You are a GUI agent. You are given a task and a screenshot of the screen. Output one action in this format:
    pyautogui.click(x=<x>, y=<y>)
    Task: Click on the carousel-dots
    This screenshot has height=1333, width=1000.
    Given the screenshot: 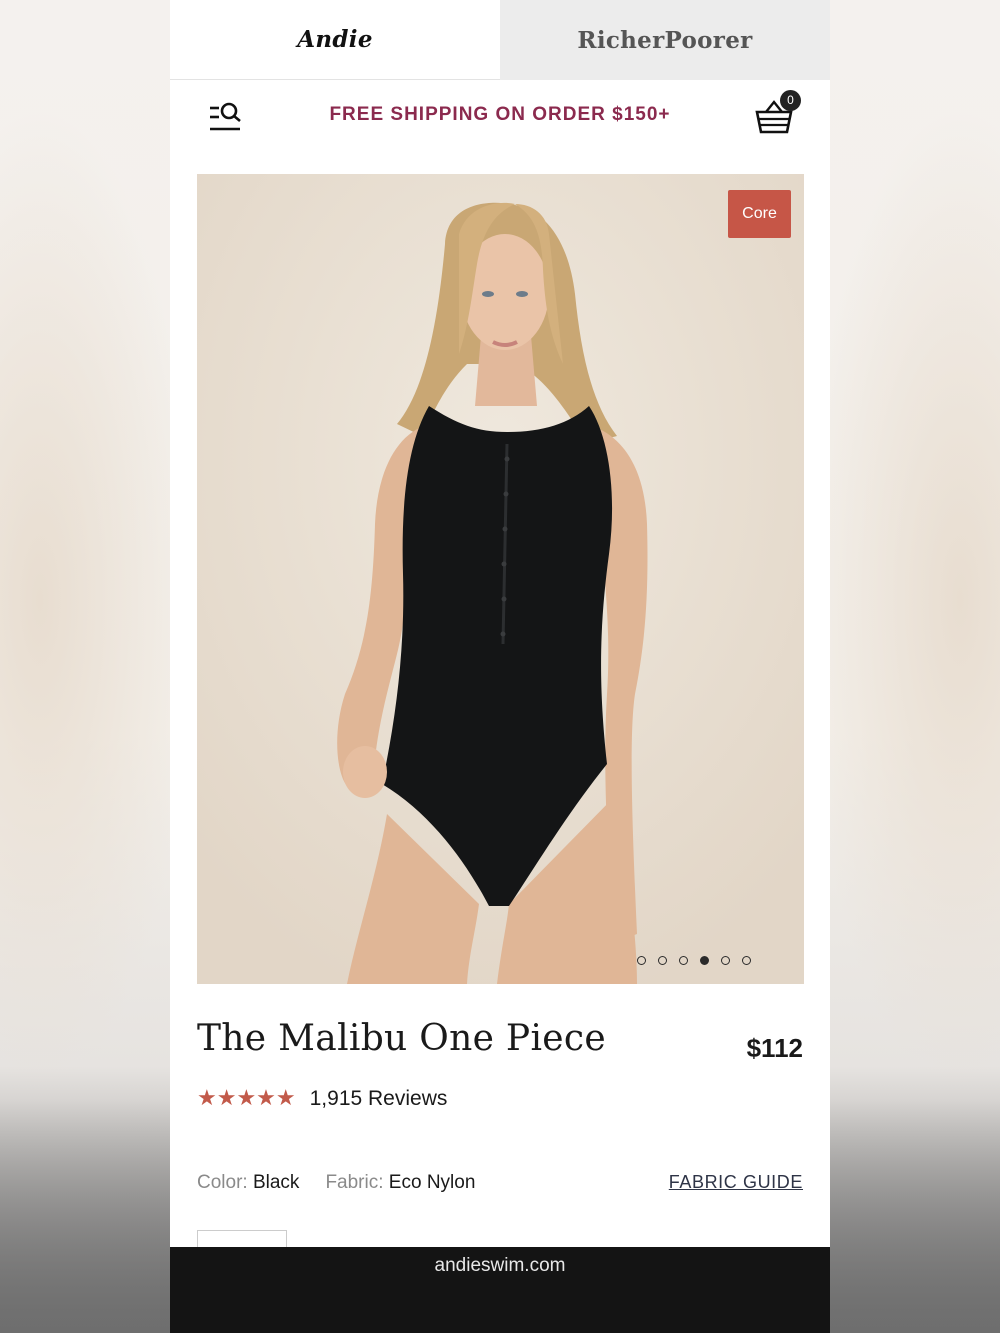 What is the action you would take?
    pyautogui.click(x=694, y=960)
    